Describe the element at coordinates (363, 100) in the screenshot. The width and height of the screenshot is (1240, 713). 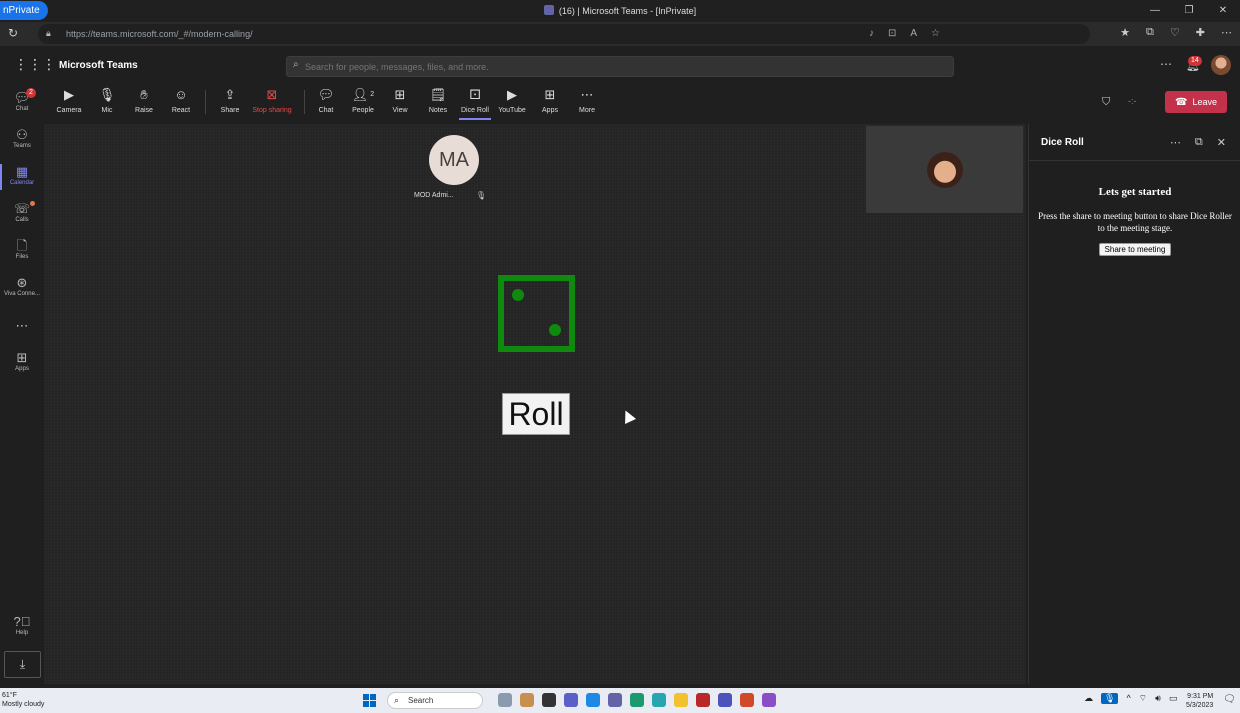
I see `people-button: 👤︎ 2 People` at that location.